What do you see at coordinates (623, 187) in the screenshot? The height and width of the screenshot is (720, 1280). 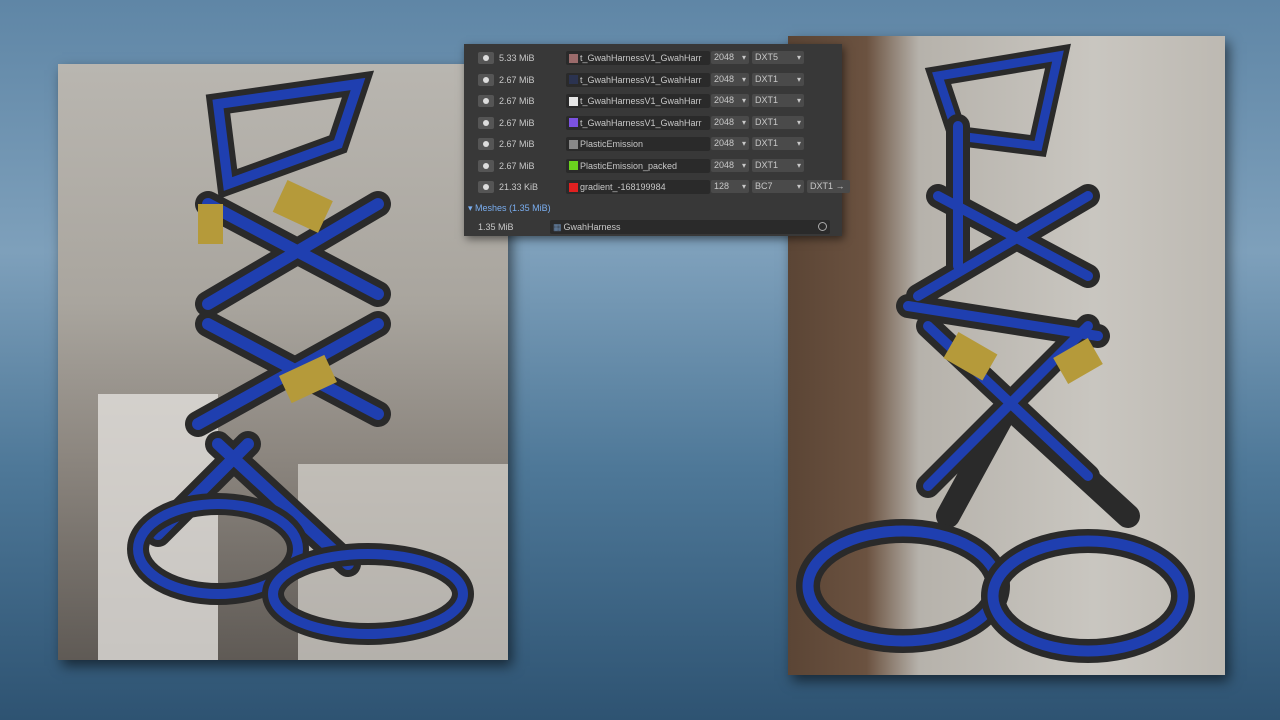 I see `texture-name: gradient_-168199984` at bounding box center [623, 187].